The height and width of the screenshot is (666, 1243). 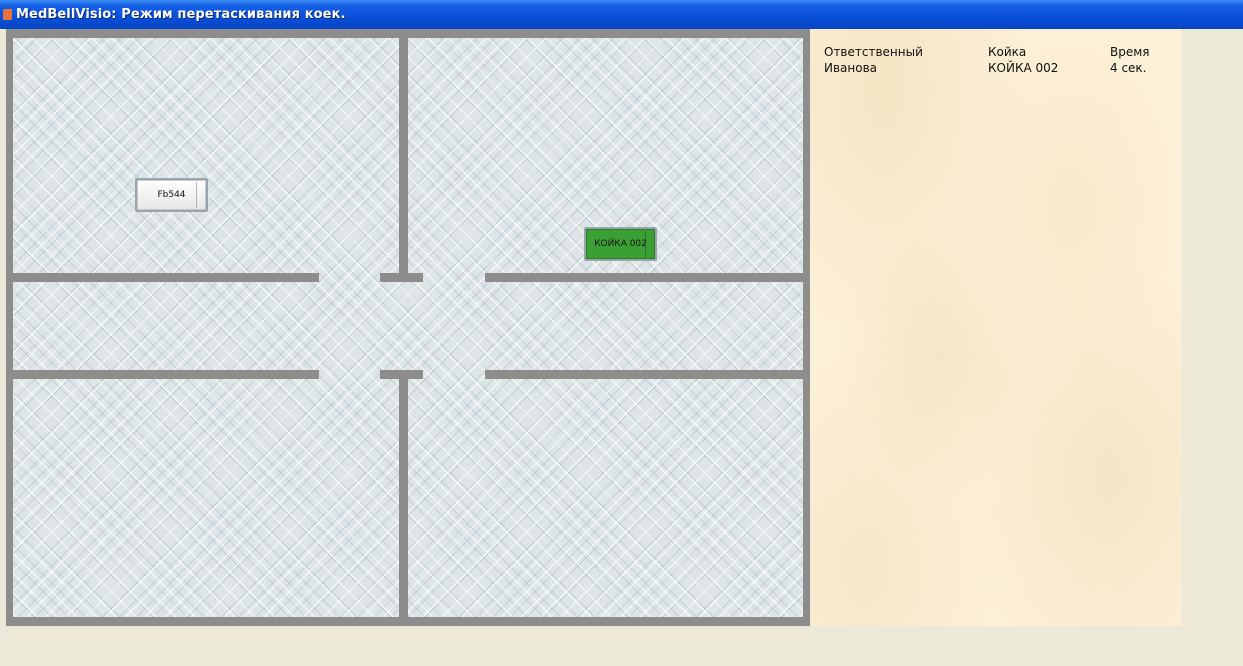 I want to click on table-row: Иванова КОЙКА 002 4 сек., so click(x=1002, y=68).